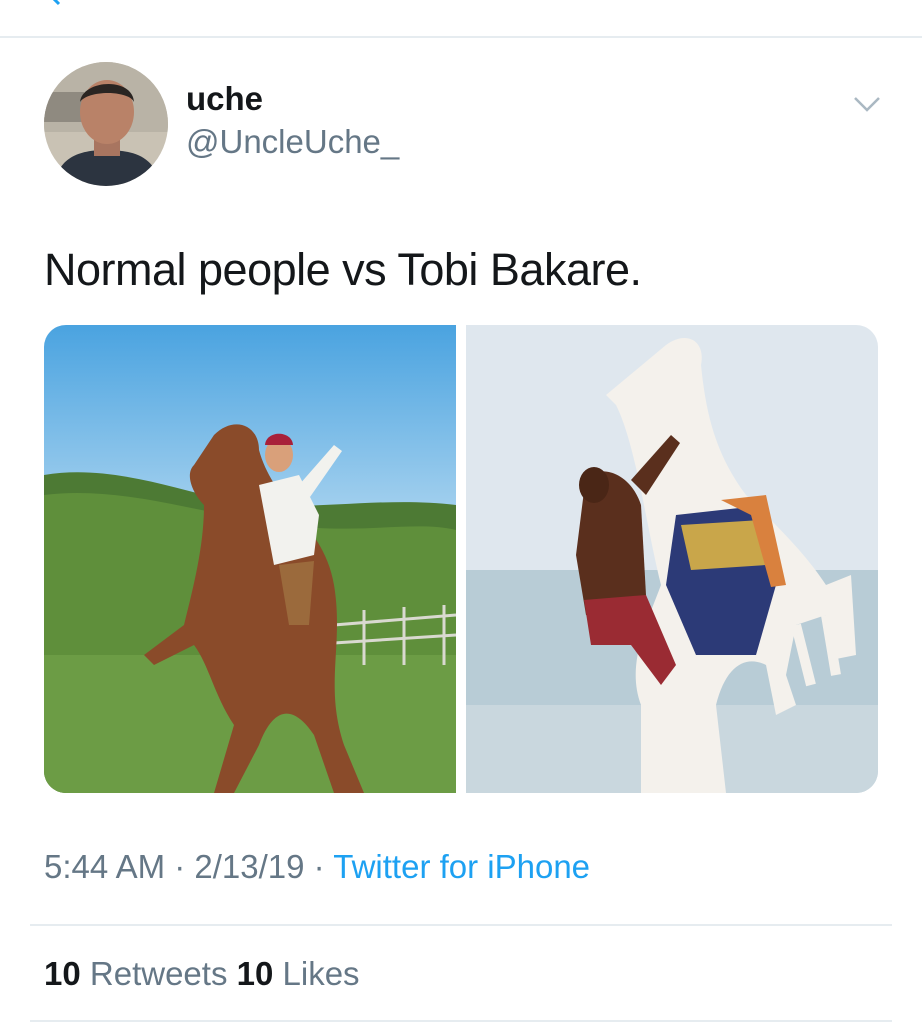  I want to click on avatar, so click(106, 124).